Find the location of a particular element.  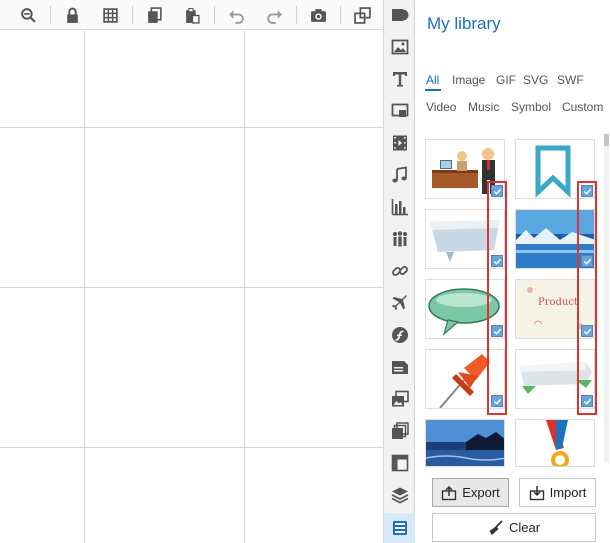

broom-icon is located at coordinates (496, 527).